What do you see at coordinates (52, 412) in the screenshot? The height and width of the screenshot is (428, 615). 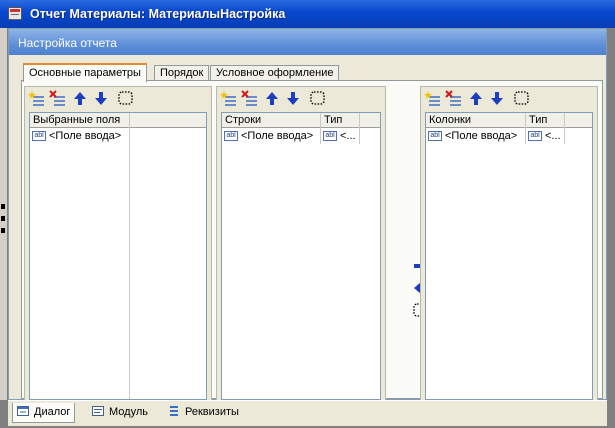 I see `tab-label: Диалог` at bounding box center [52, 412].